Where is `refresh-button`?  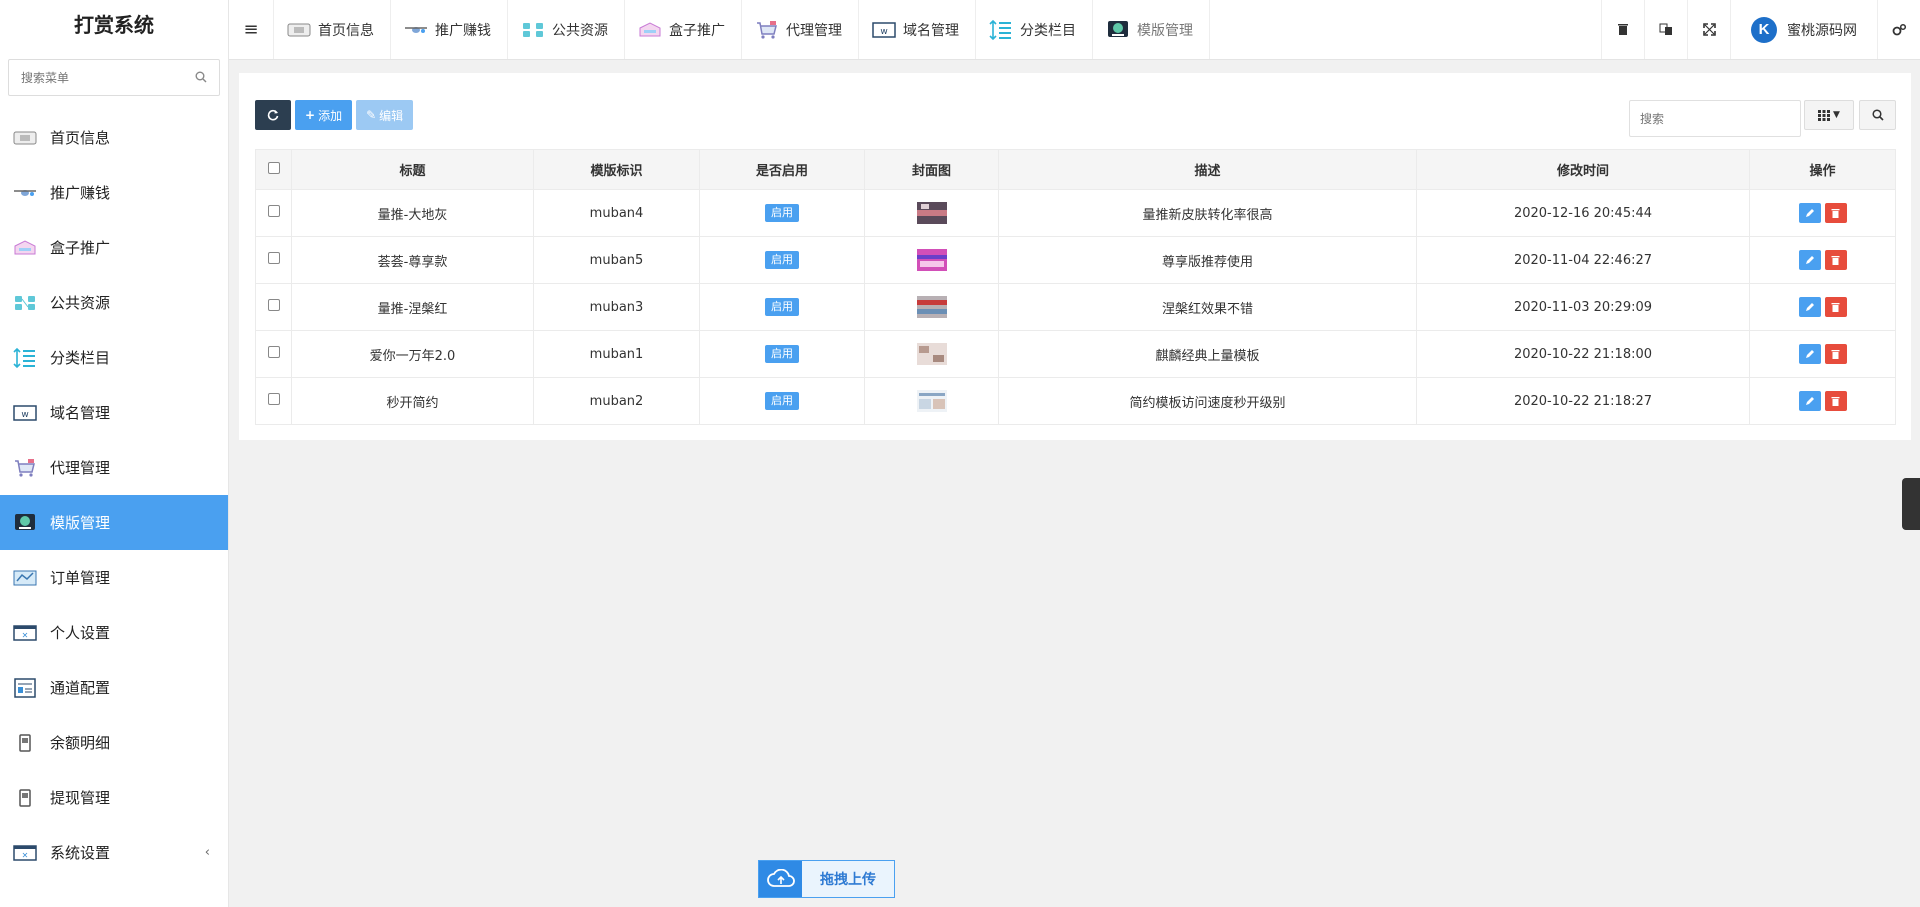 refresh-button is located at coordinates (273, 115).